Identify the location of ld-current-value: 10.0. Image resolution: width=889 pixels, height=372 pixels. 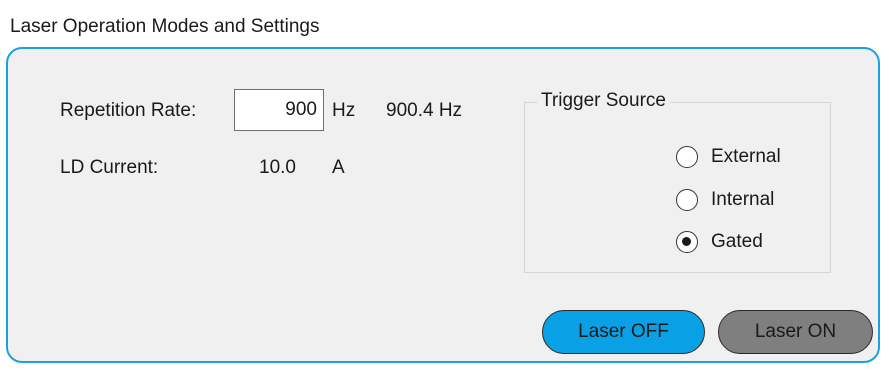
(277, 167).